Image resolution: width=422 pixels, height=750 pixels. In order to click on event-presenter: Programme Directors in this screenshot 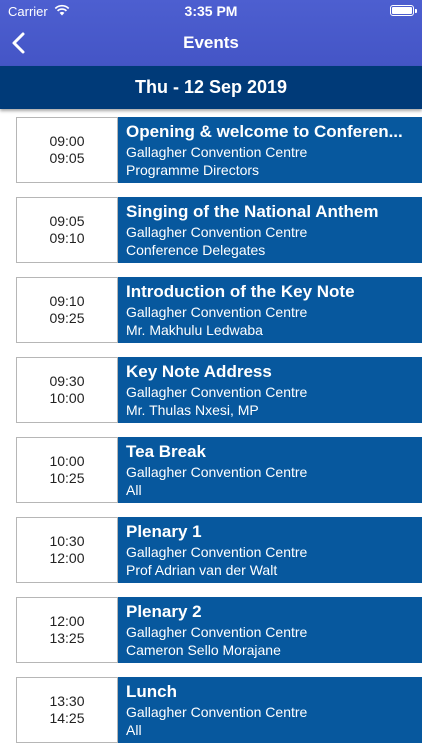, I will do `click(193, 170)`.